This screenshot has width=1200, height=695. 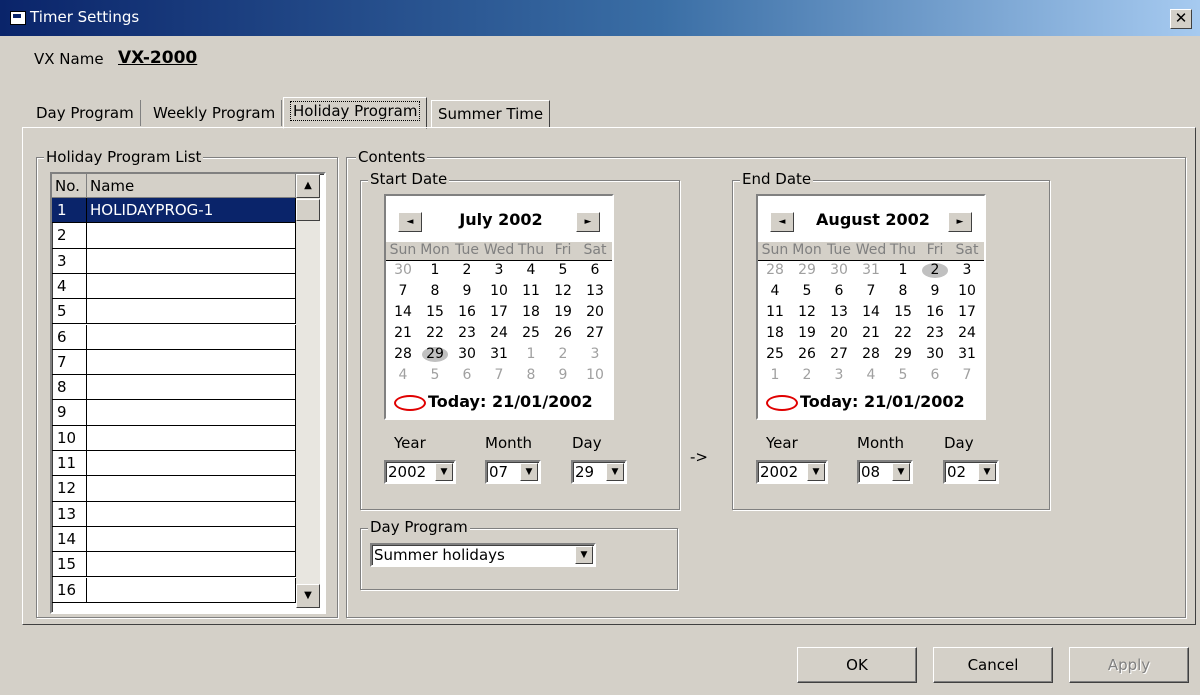 I want to click on list-item: 5, so click(x=174, y=312).